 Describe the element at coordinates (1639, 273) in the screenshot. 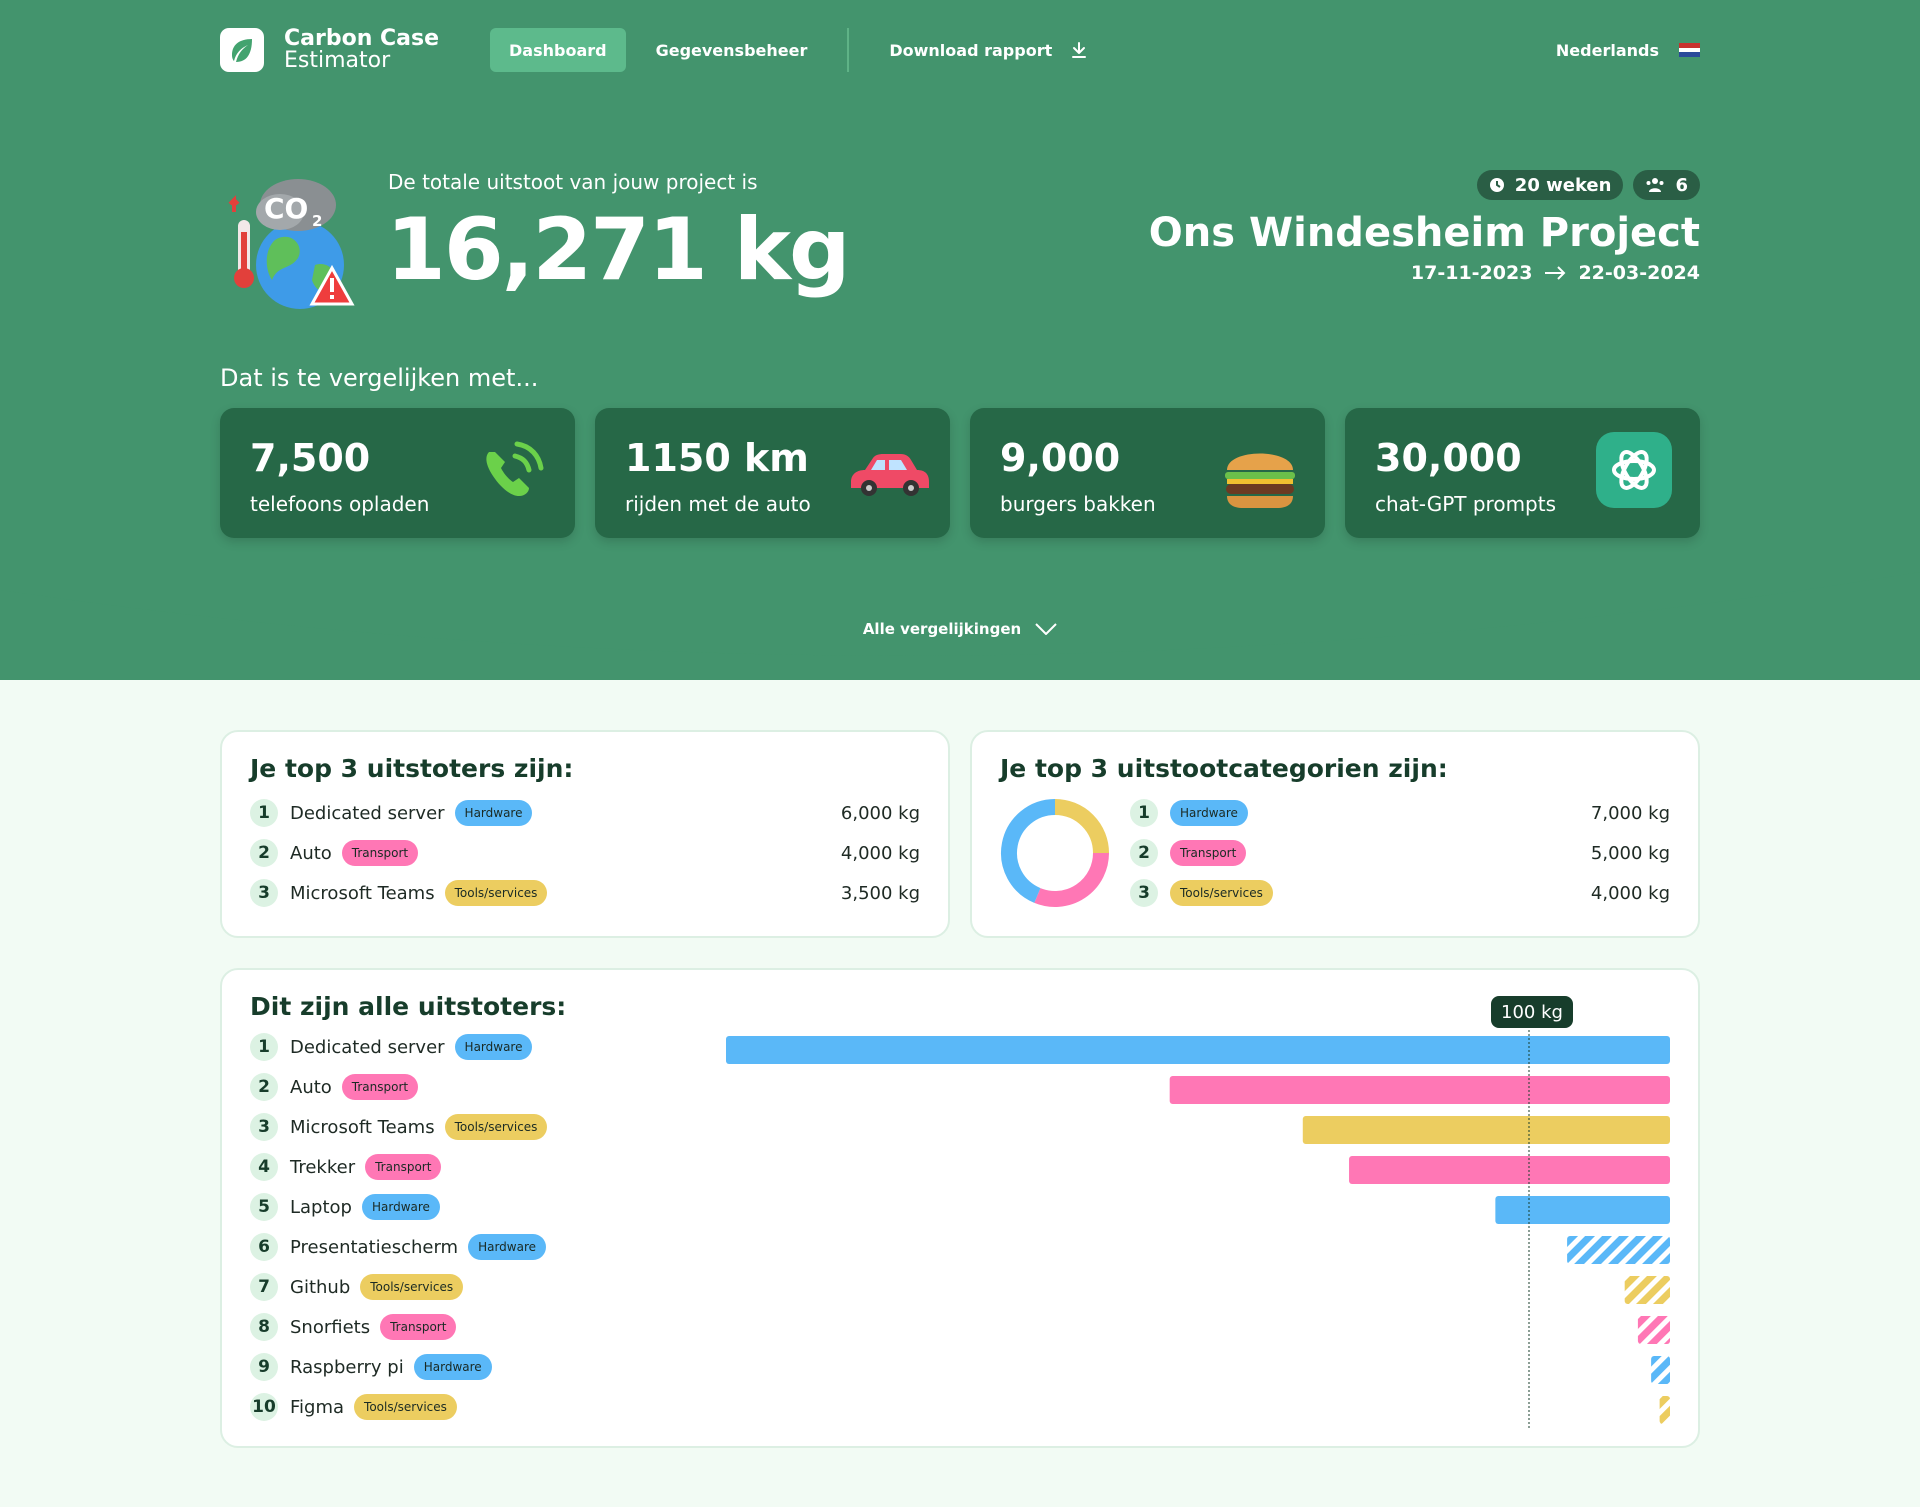

I see `end-date: 22-03-2024` at that location.